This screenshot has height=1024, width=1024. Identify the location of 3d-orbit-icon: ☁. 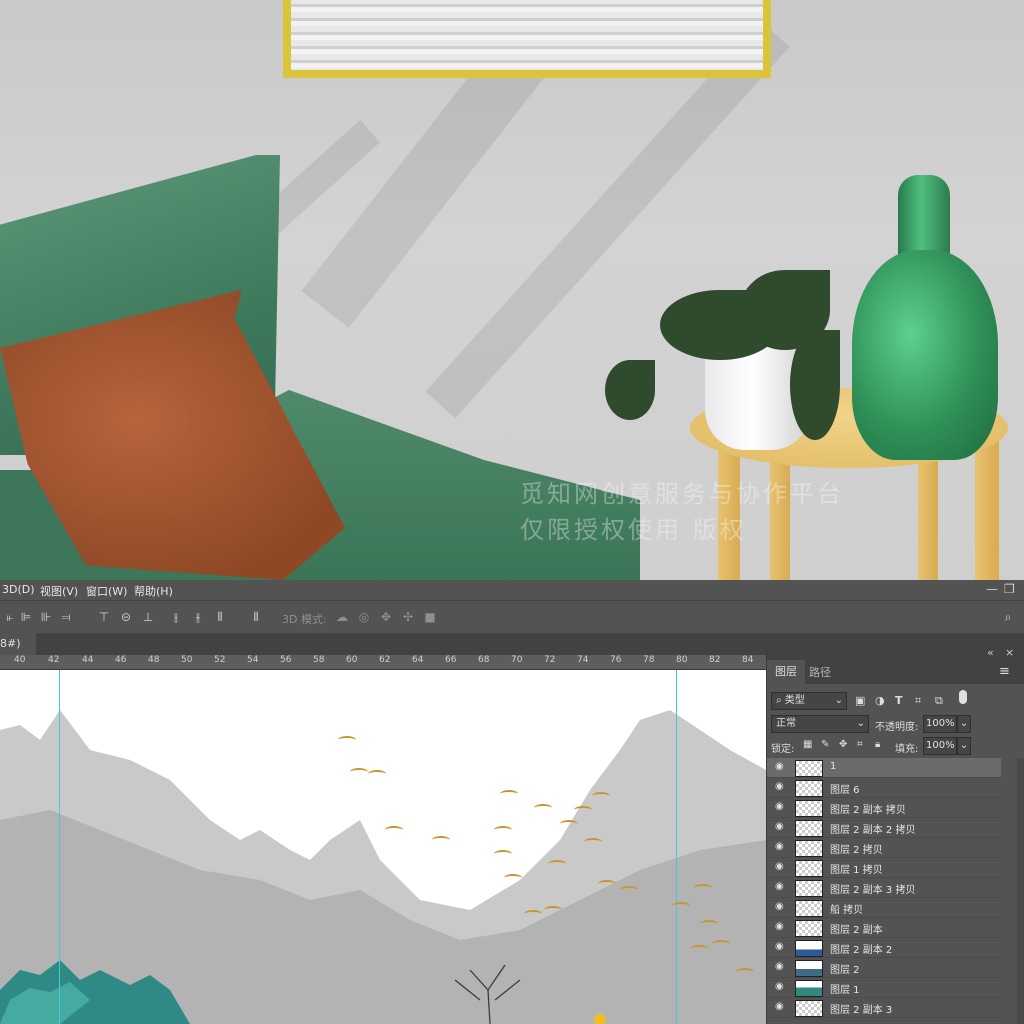
(342, 617).